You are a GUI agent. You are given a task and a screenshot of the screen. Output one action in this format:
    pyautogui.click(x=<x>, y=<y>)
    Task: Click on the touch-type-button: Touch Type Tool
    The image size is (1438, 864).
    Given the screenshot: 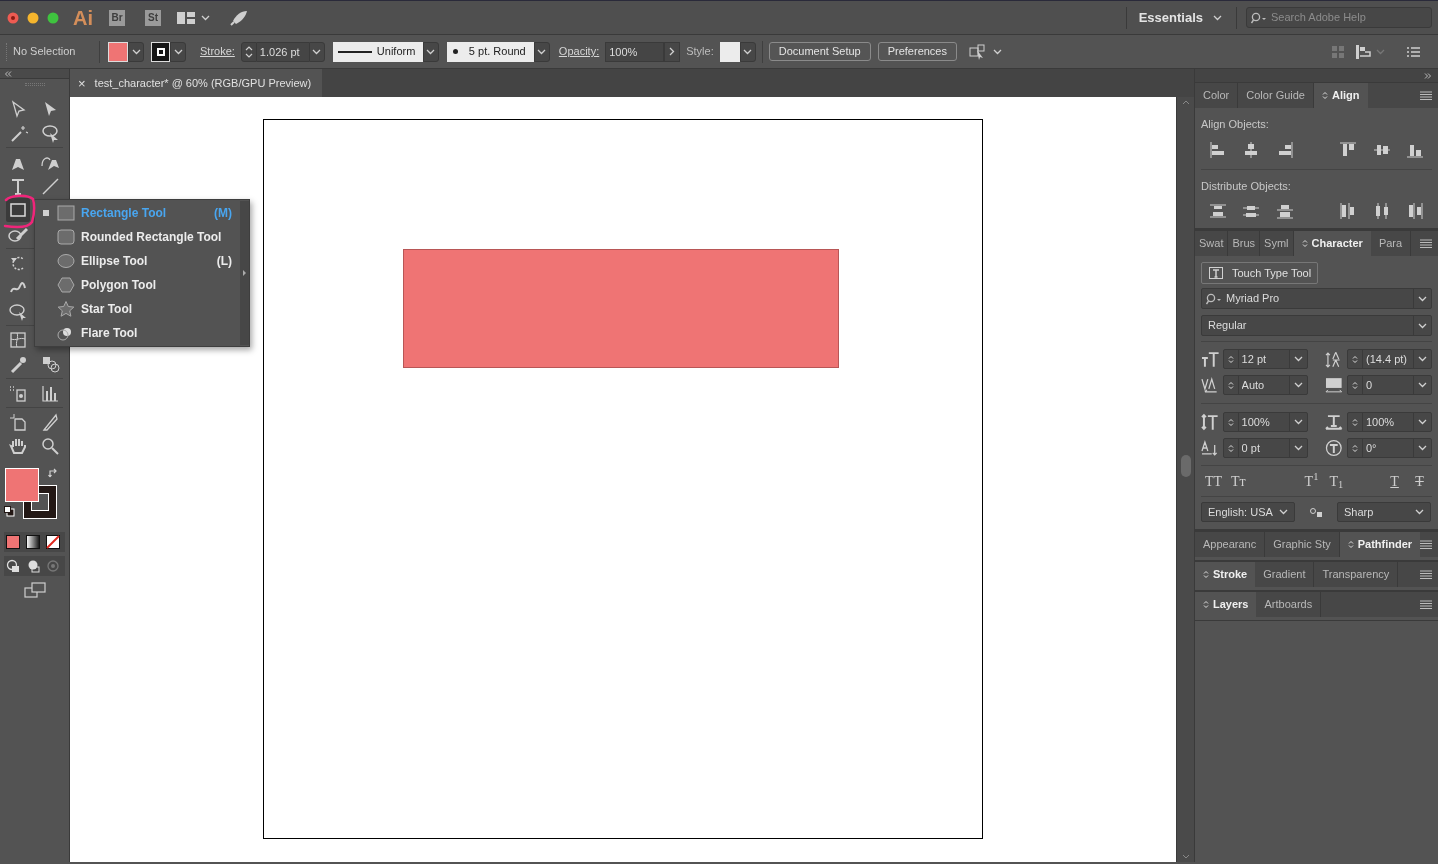 What is the action you would take?
    pyautogui.click(x=1260, y=273)
    